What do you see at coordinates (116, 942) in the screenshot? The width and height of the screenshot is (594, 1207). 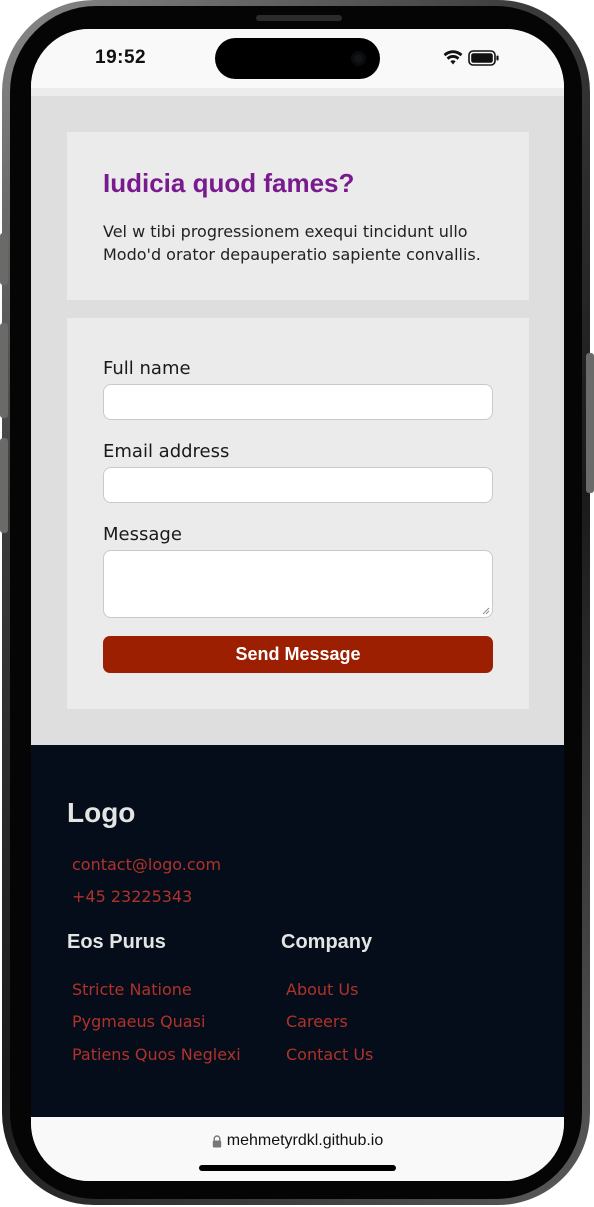 I see `footer-heading-eos-purus: Eos Purus` at bounding box center [116, 942].